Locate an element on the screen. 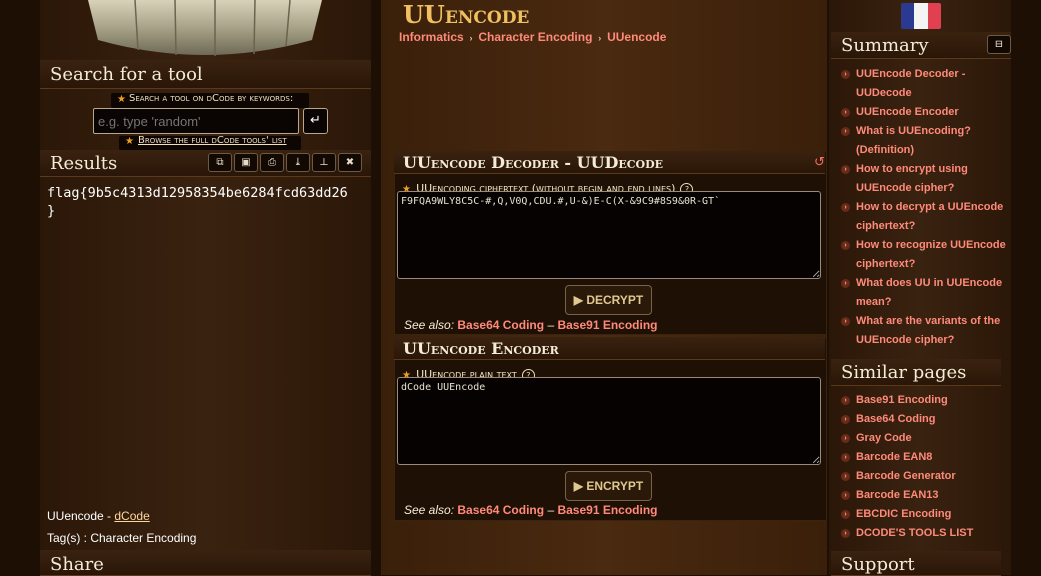 The height and width of the screenshot is (576, 1041). support-heading: Support is located at coordinates (878, 564).